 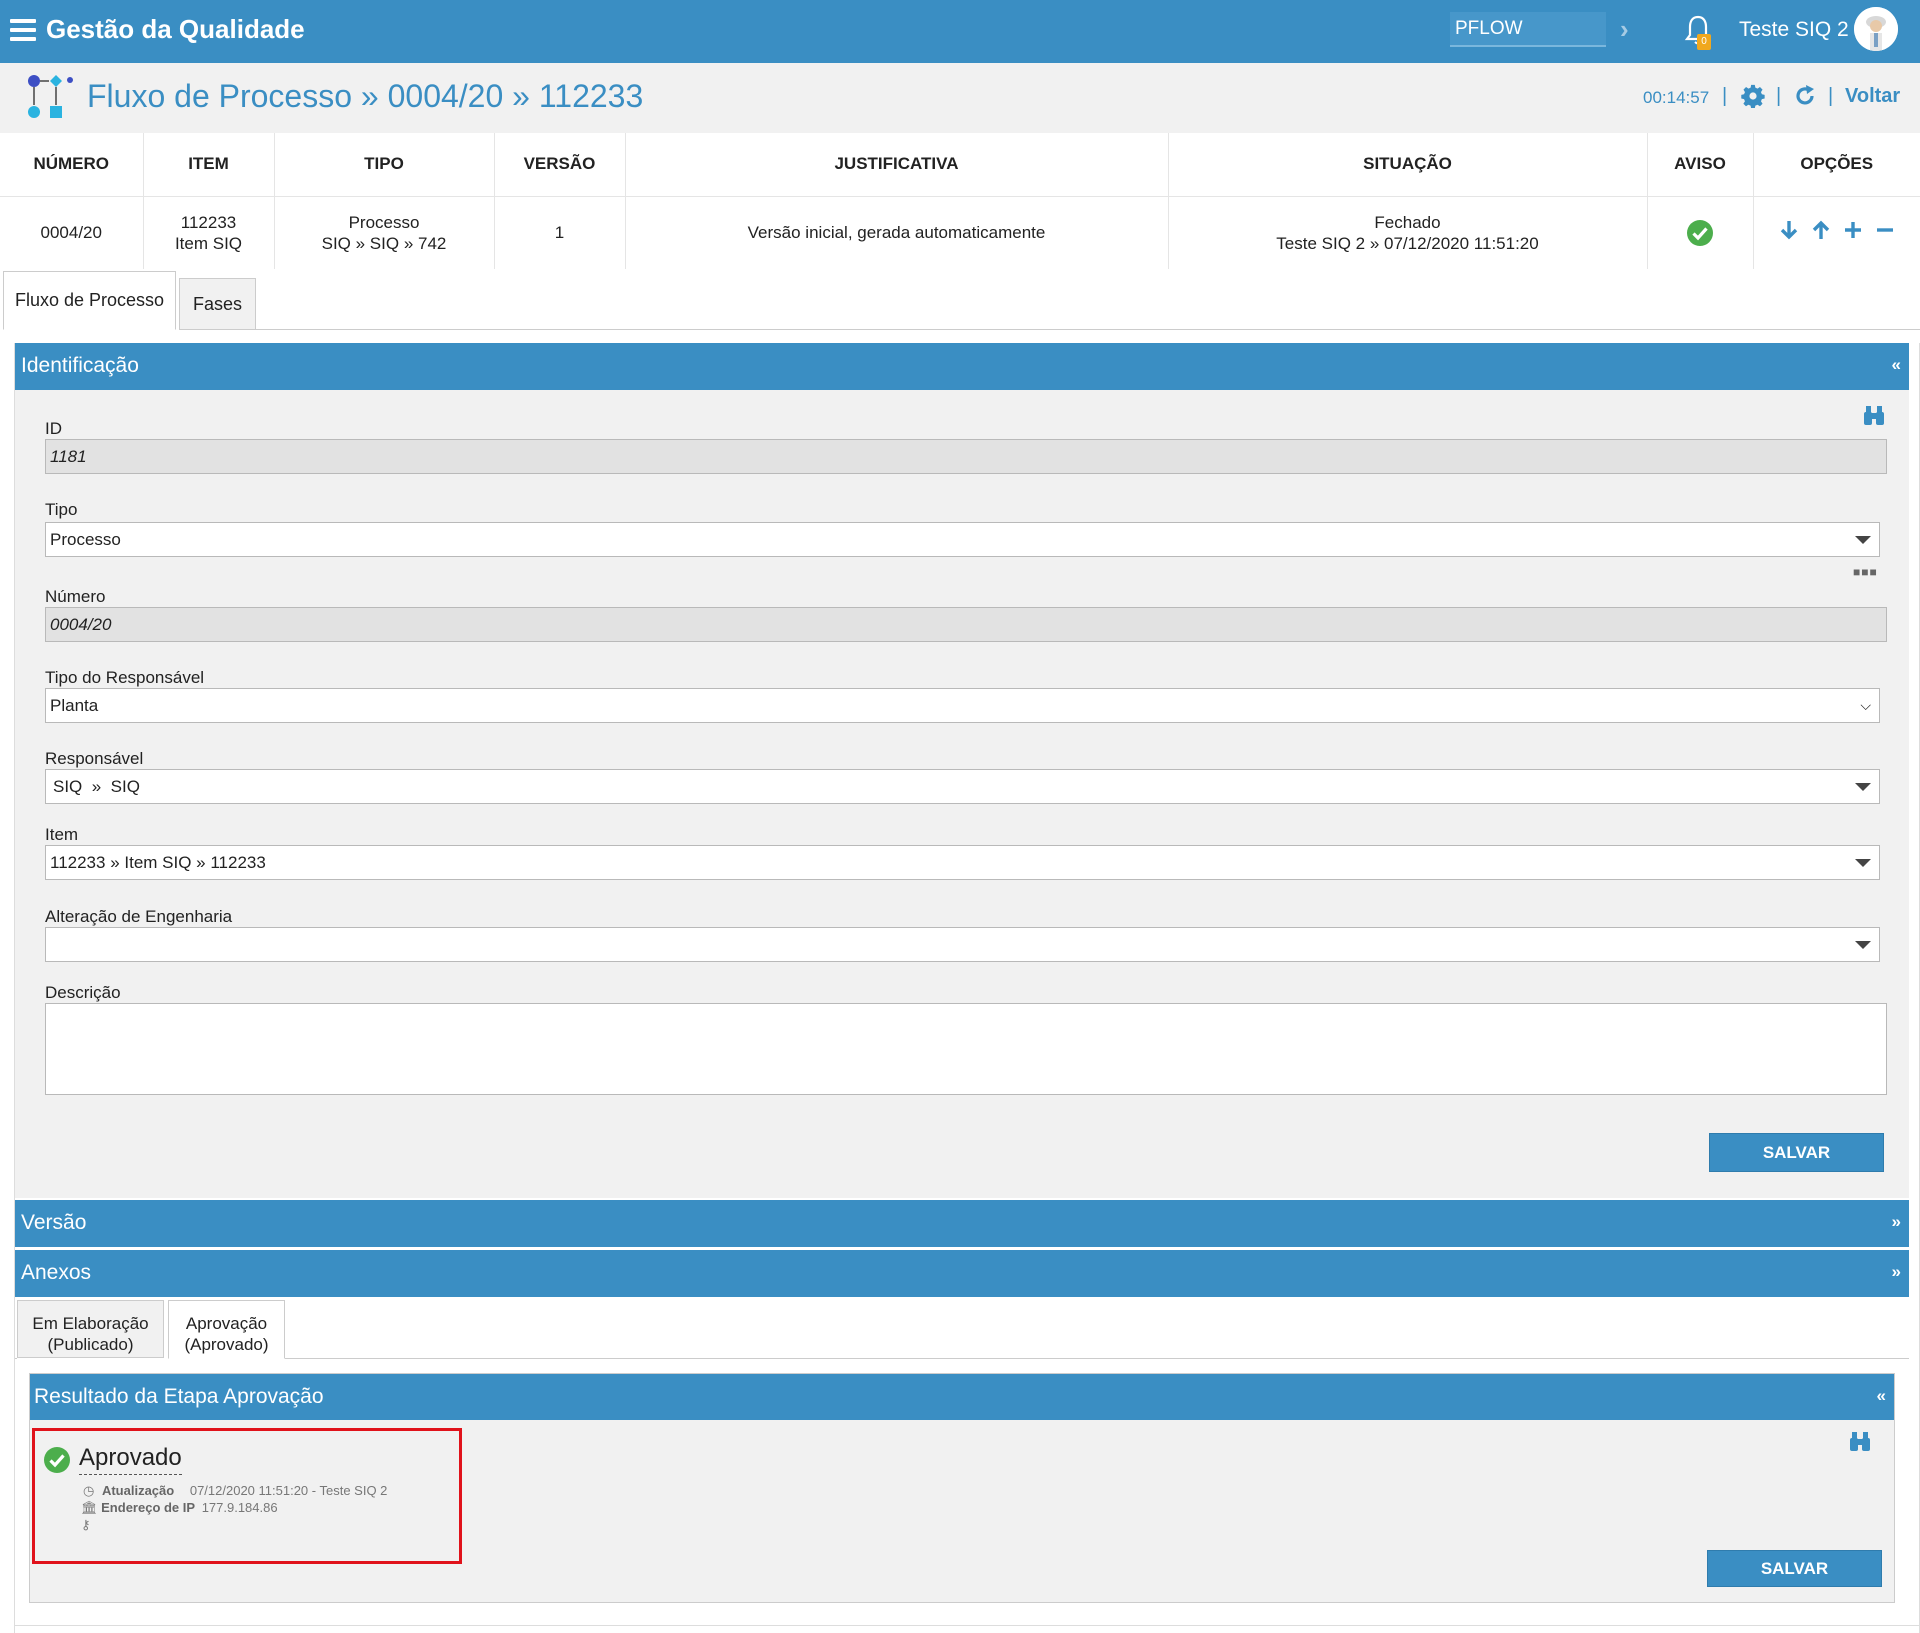 I want to click on back-link: Voltar, so click(x=1872, y=96).